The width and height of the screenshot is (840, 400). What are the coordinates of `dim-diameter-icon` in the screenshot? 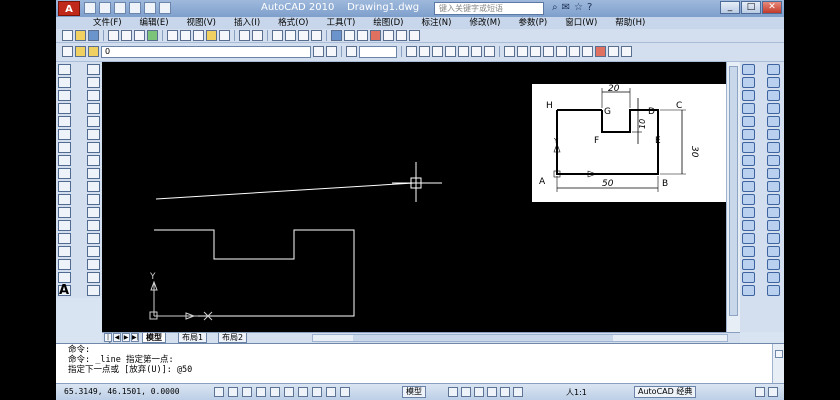 It's located at (548, 51).